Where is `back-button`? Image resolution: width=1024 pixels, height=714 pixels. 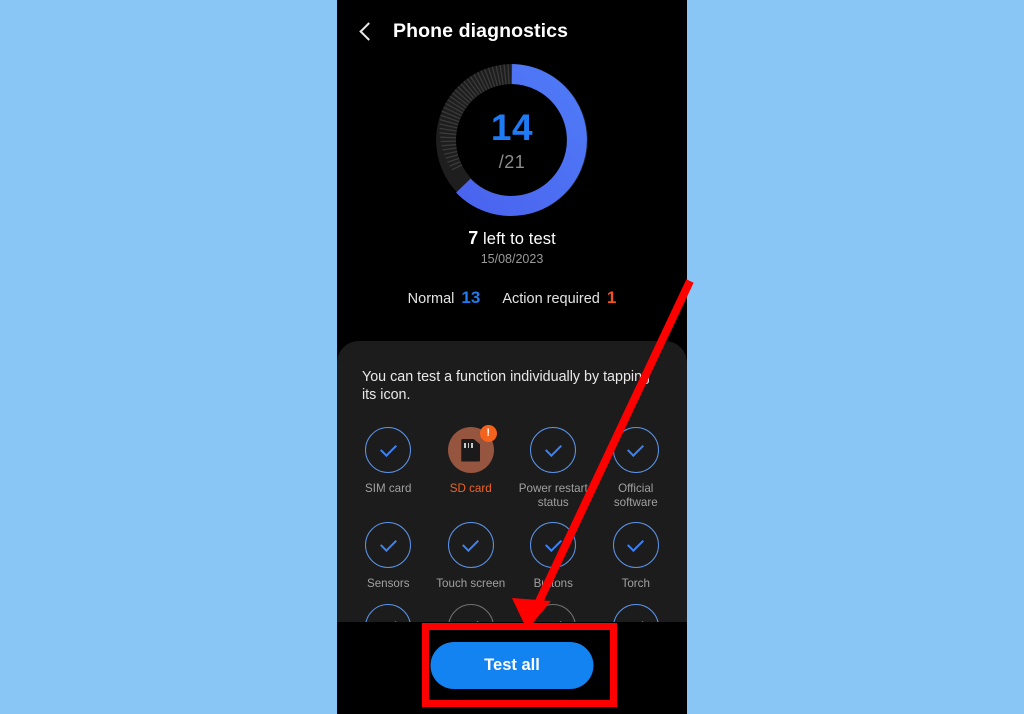 back-button is located at coordinates (367, 31).